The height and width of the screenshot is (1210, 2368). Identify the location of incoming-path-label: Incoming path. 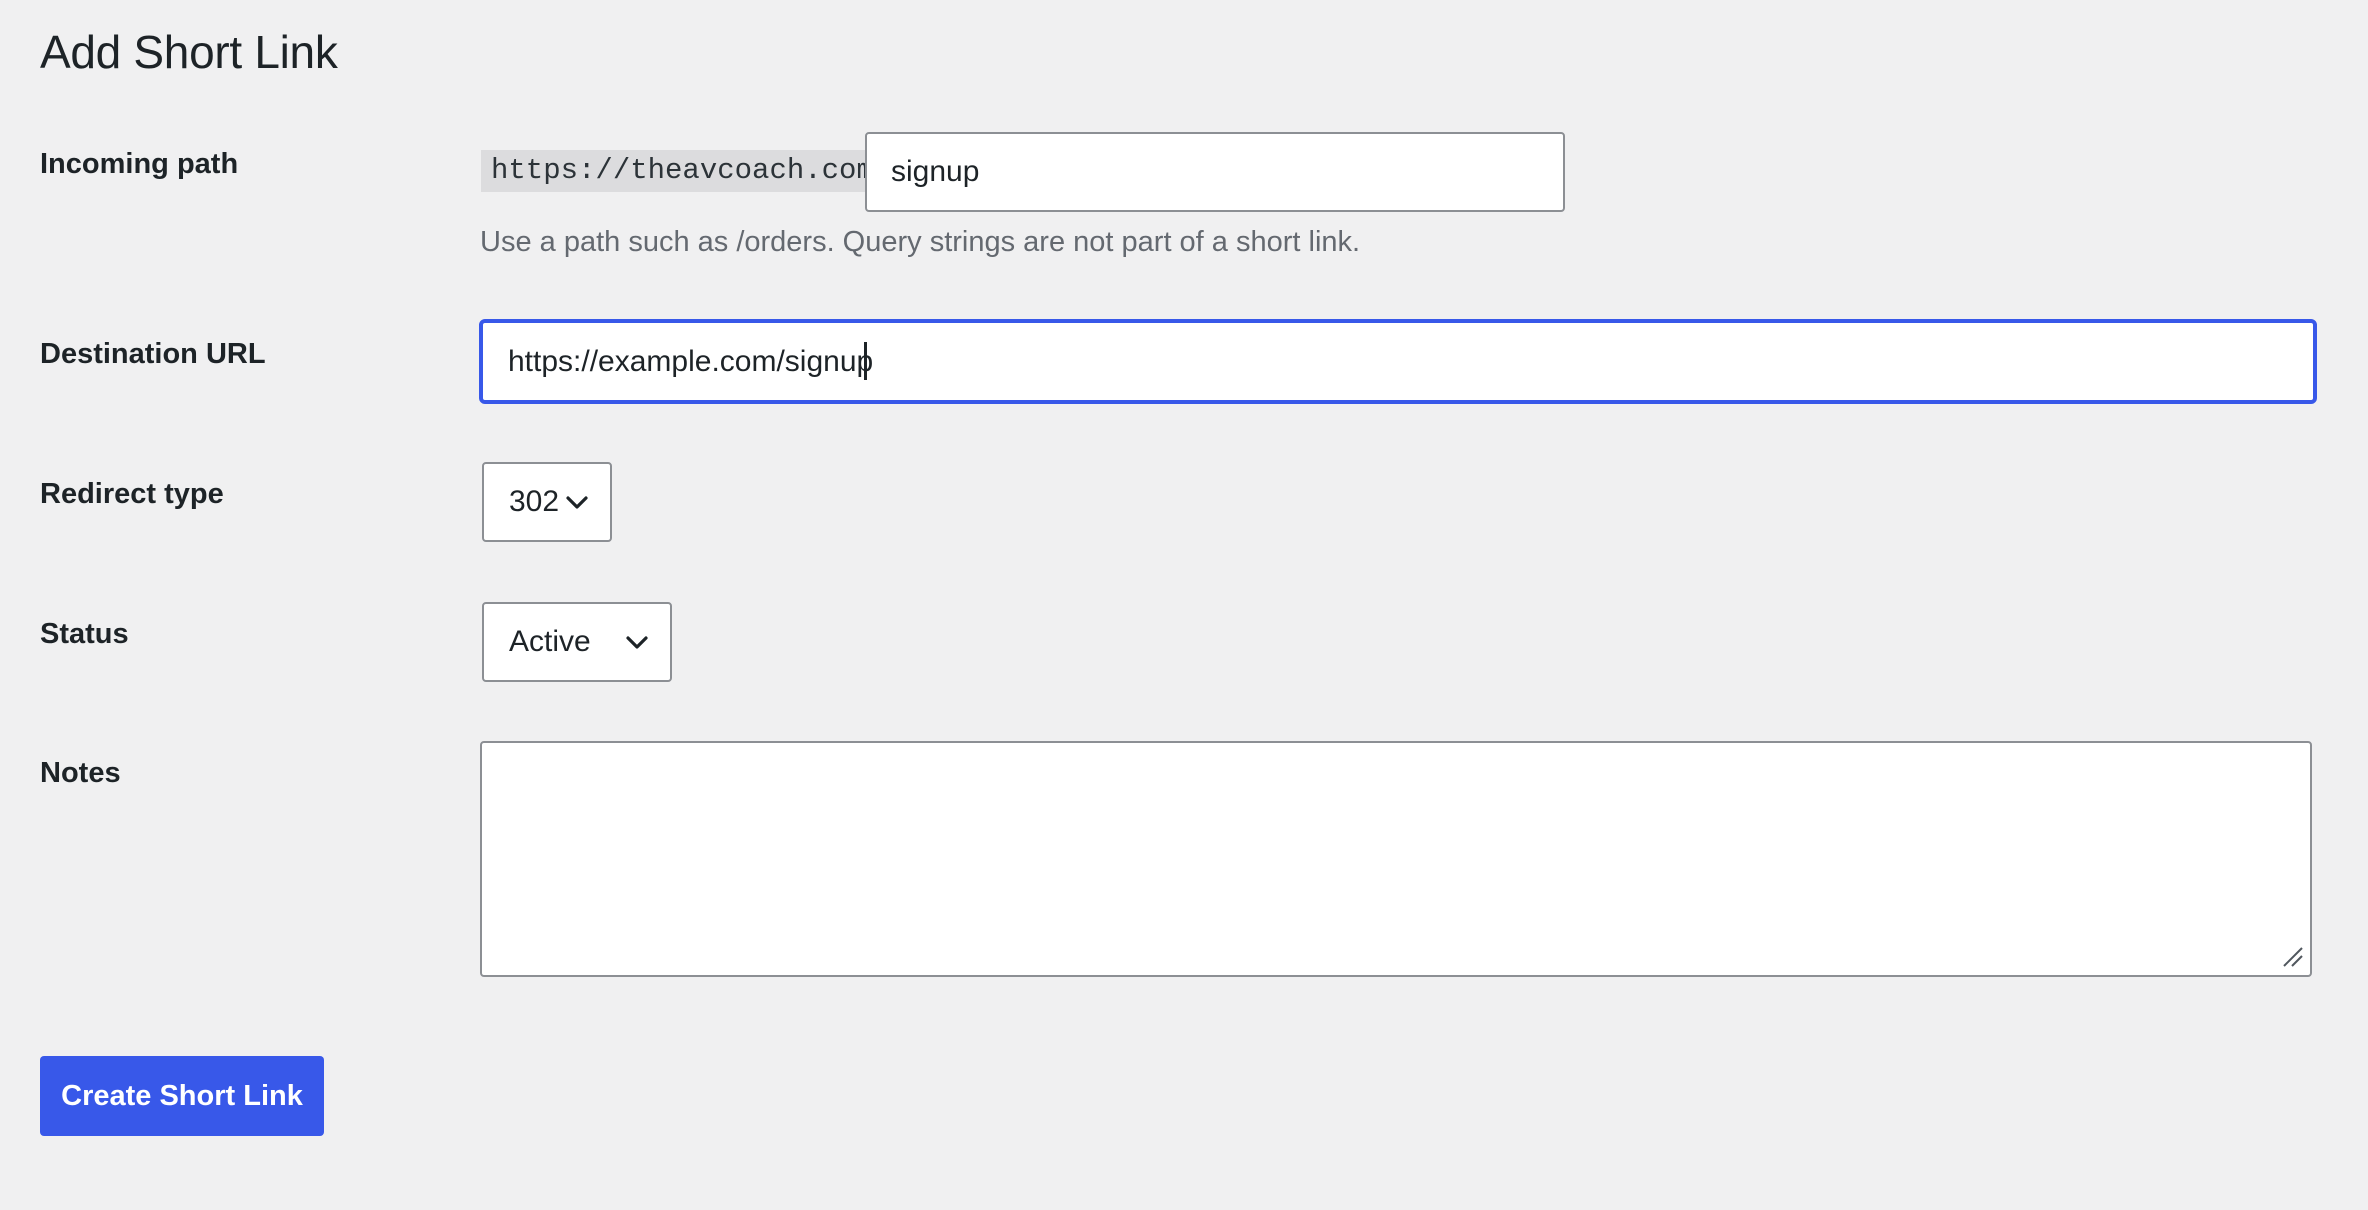
(139, 164).